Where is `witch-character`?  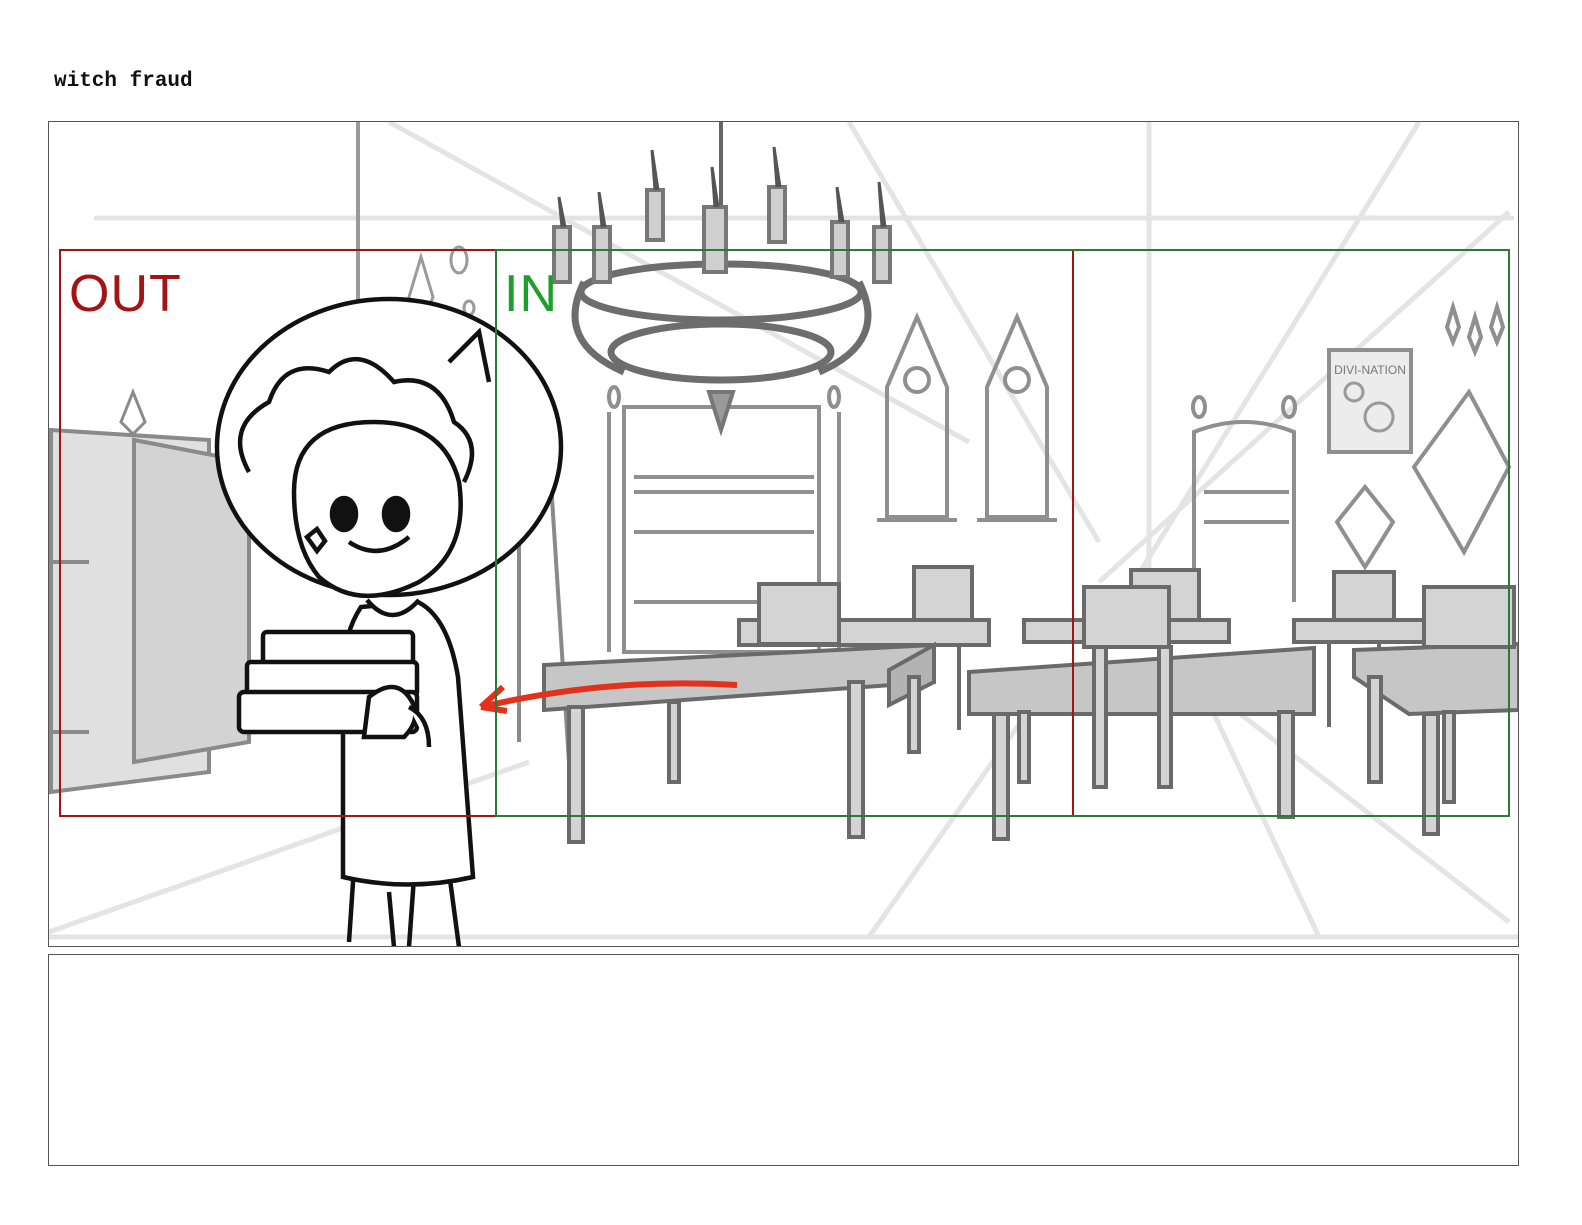 witch-character is located at coordinates (389, 621).